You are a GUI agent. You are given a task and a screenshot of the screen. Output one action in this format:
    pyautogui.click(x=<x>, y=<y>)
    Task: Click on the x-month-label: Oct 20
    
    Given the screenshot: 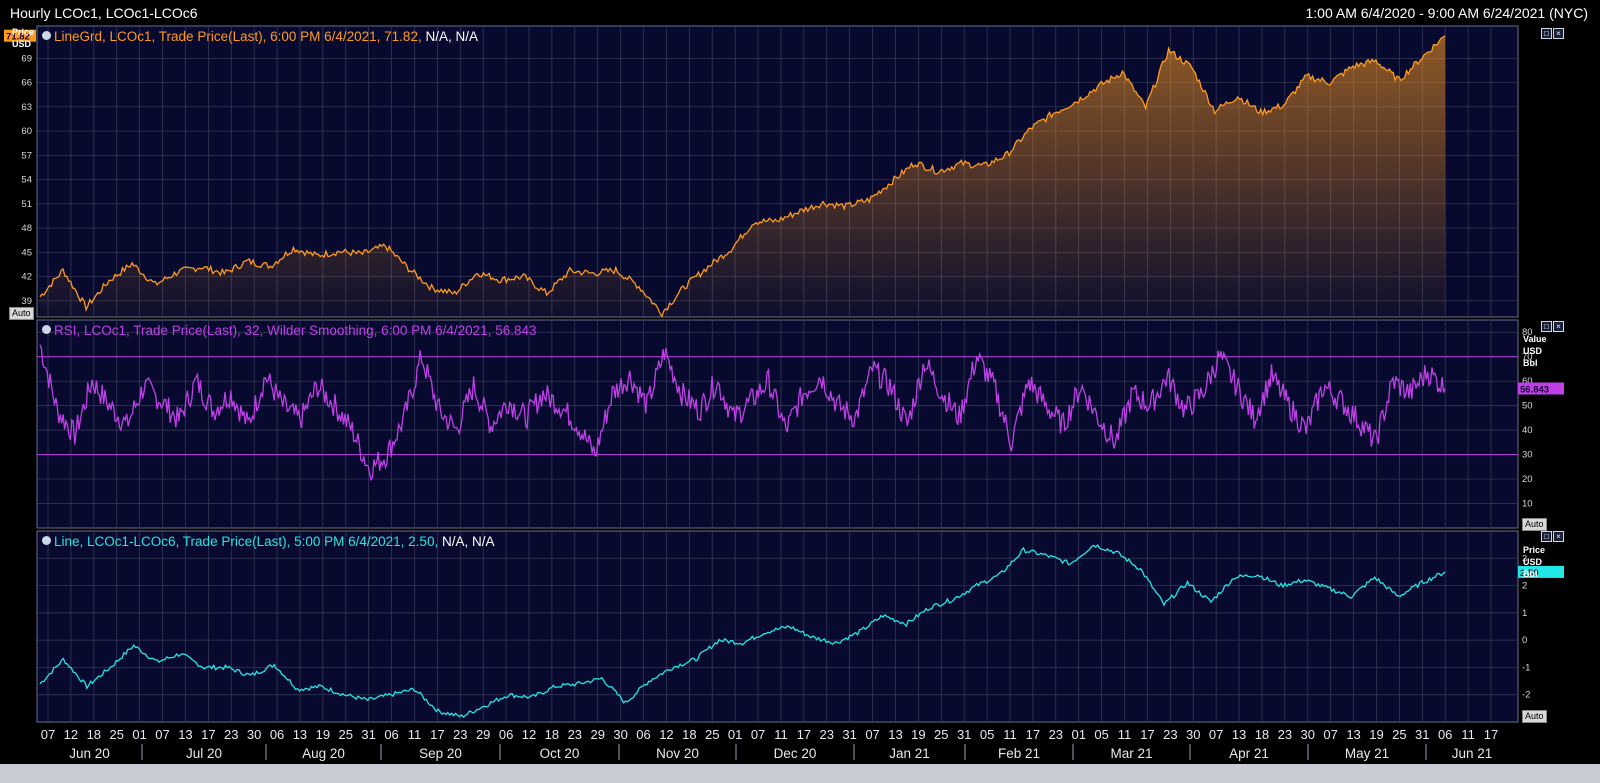 What is the action you would take?
    pyautogui.click(x=560, y=753)
    